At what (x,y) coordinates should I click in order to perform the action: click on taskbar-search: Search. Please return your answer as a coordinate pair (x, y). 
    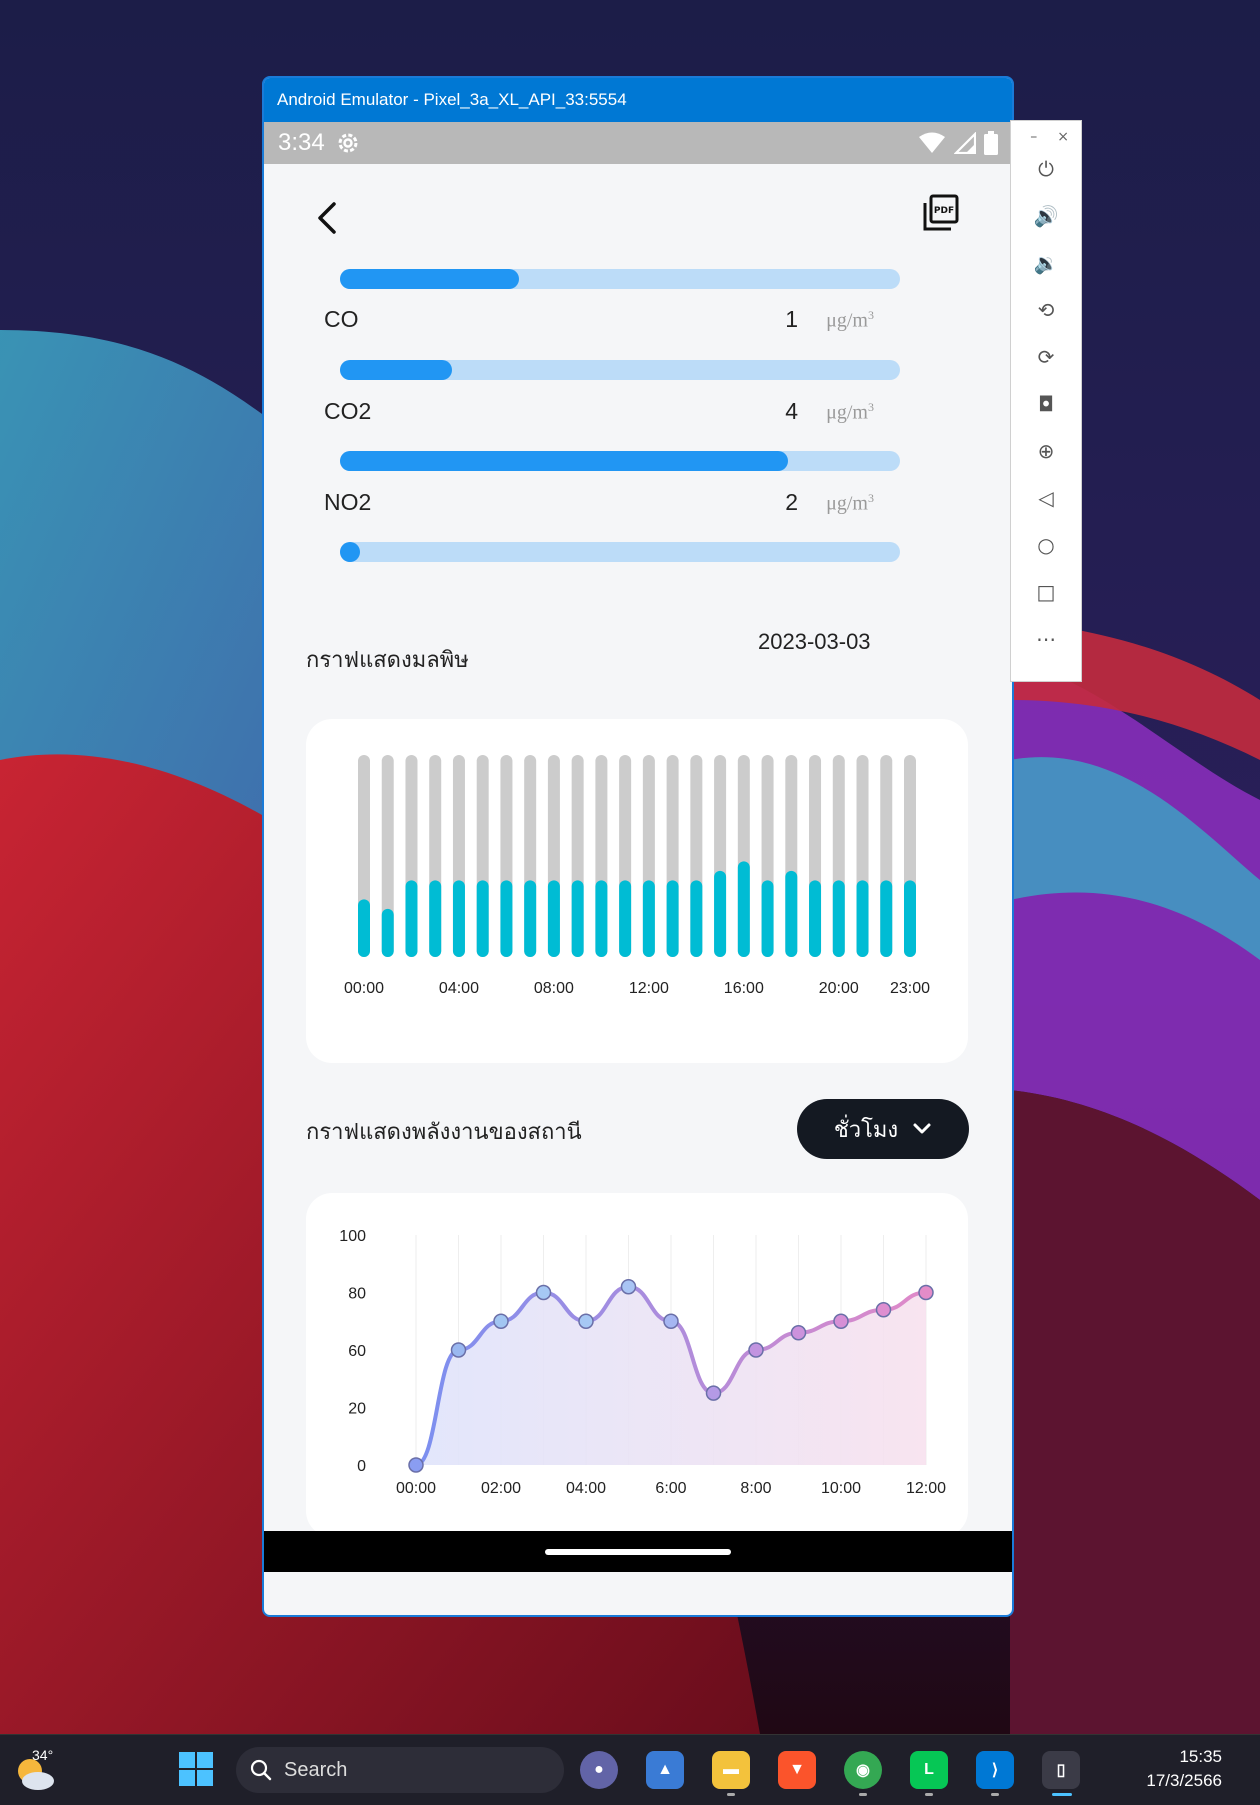
    Looking at the image, I should click on (400, 1770).